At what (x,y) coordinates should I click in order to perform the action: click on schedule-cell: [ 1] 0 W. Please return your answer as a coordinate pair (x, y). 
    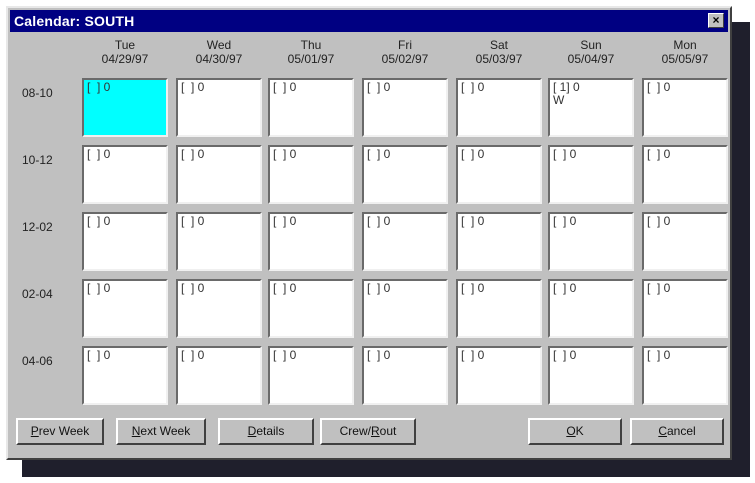
    Looking at the image, I should click on (591, 107).